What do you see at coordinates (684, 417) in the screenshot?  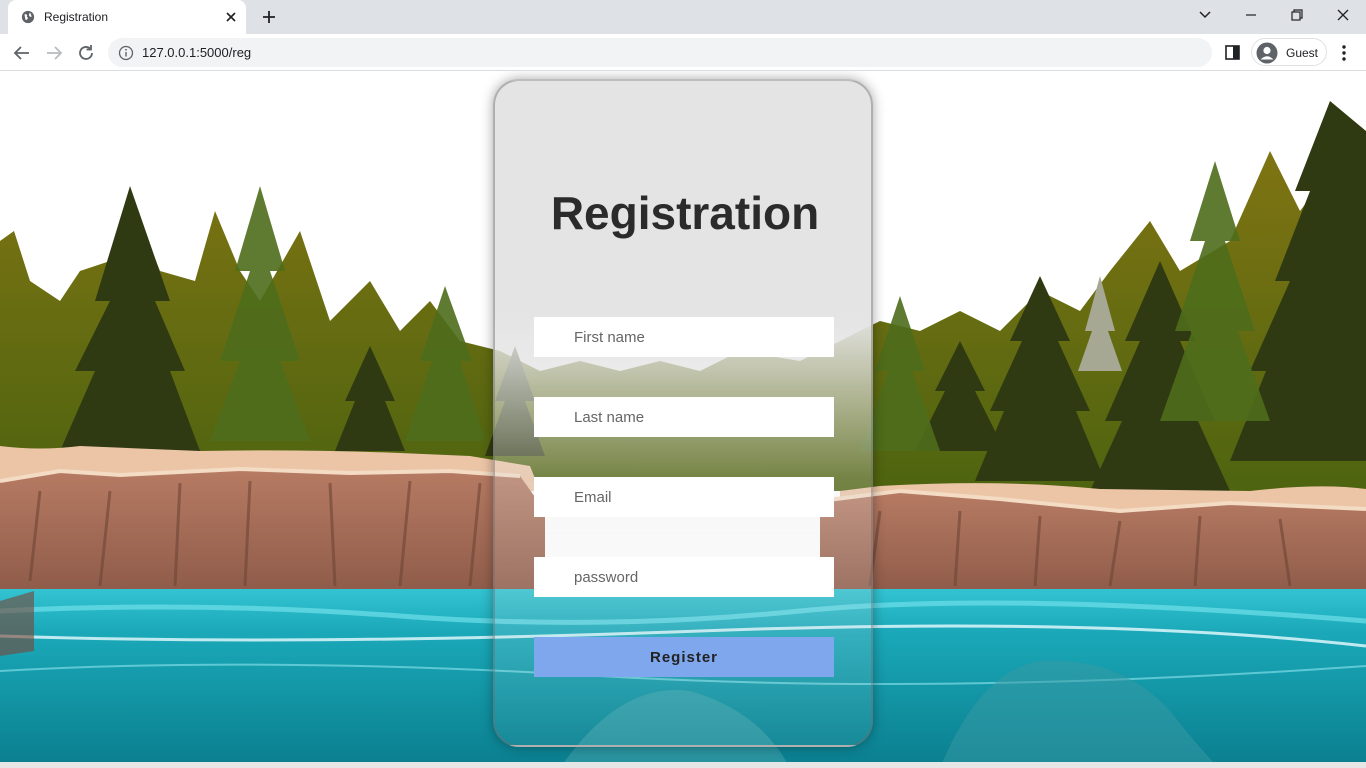 I see `last-name-input` at bounding box center [684, 417].